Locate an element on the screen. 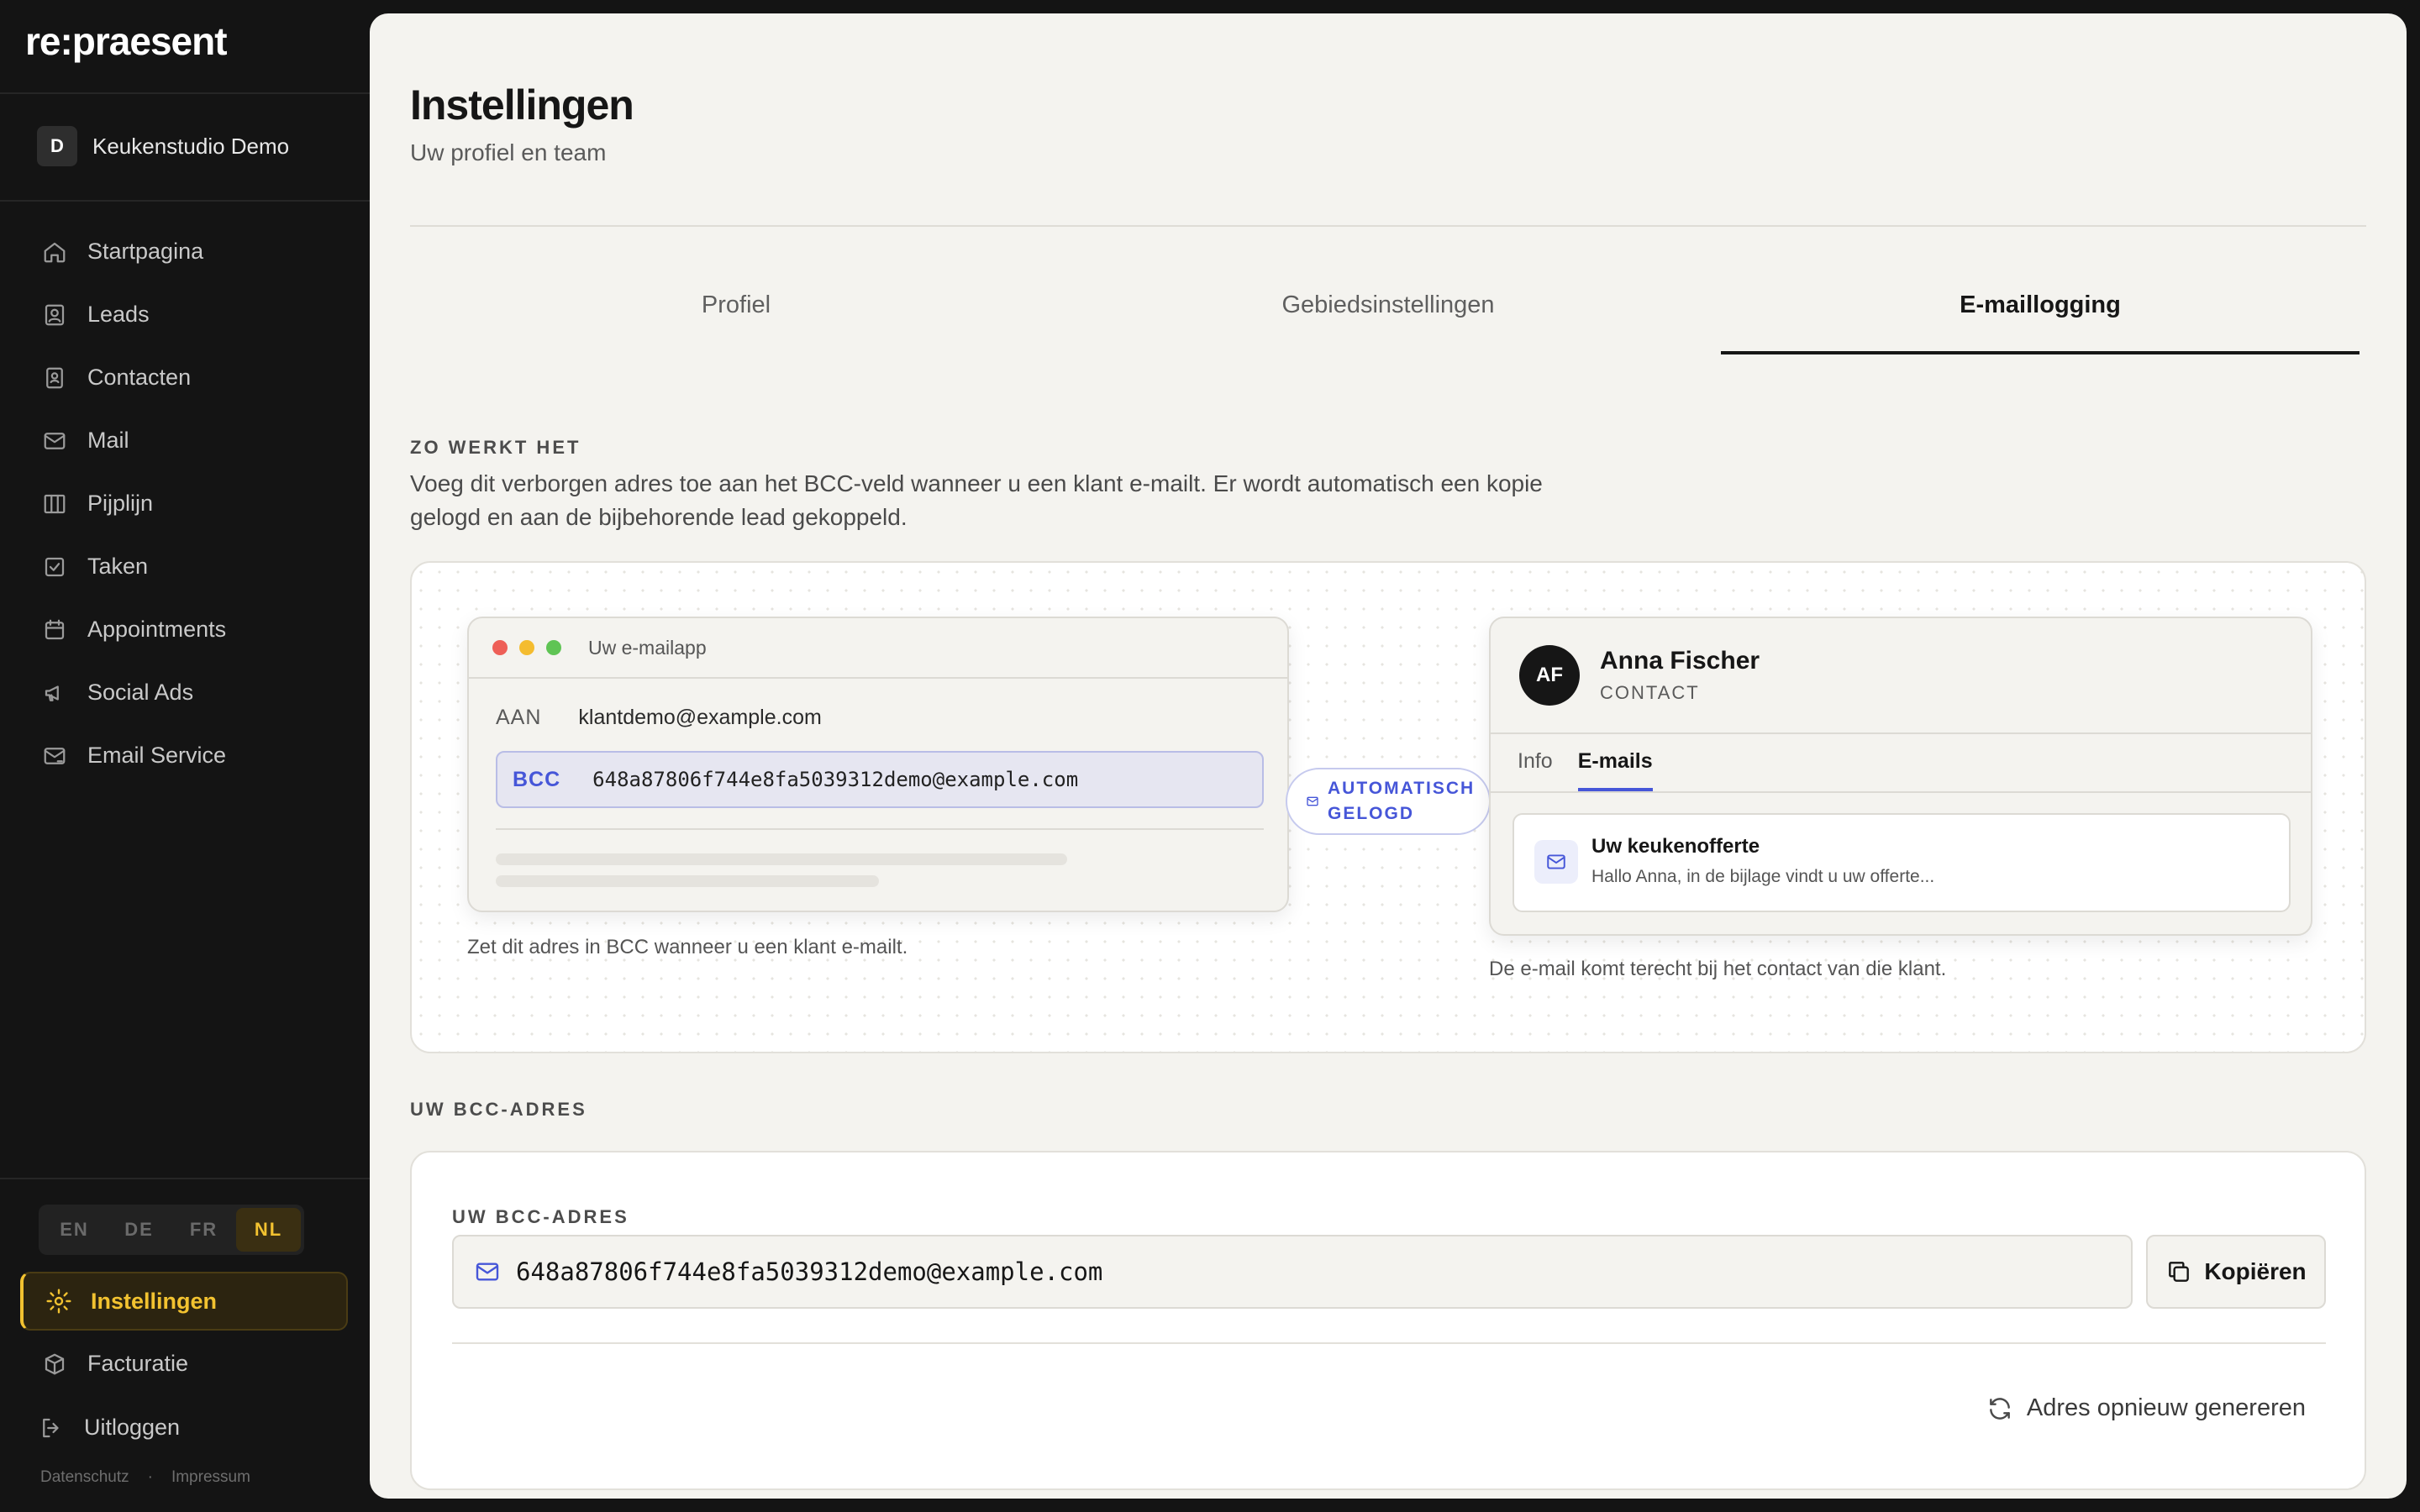  columns-icon is located at coordinates (54, 504).